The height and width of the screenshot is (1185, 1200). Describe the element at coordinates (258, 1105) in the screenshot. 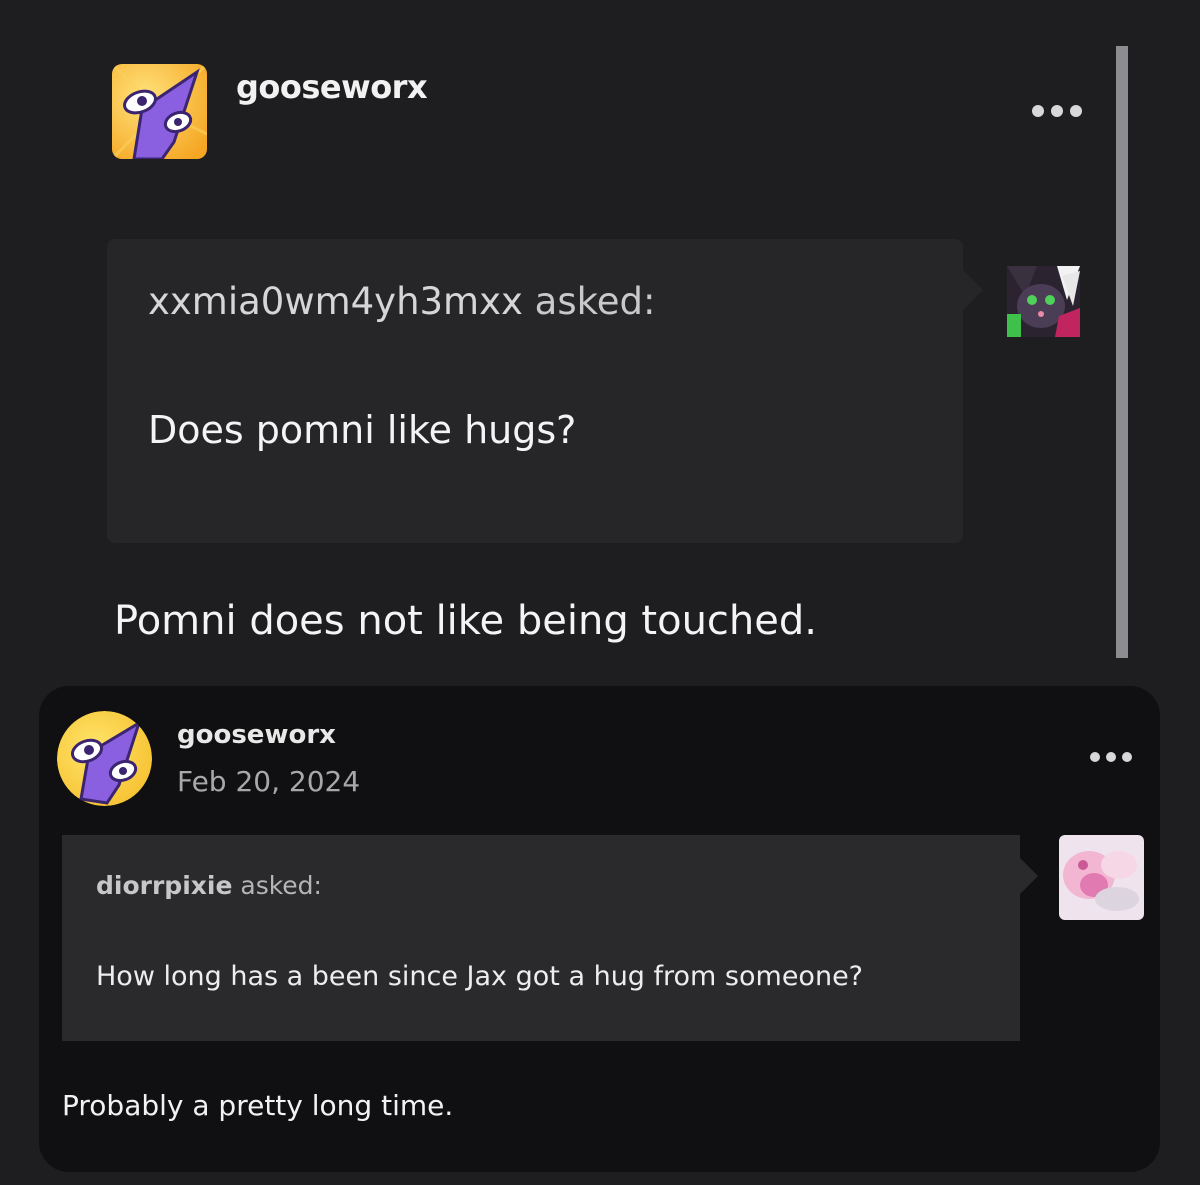

I see `post-answer: Probably a pretty long time.` at that location.